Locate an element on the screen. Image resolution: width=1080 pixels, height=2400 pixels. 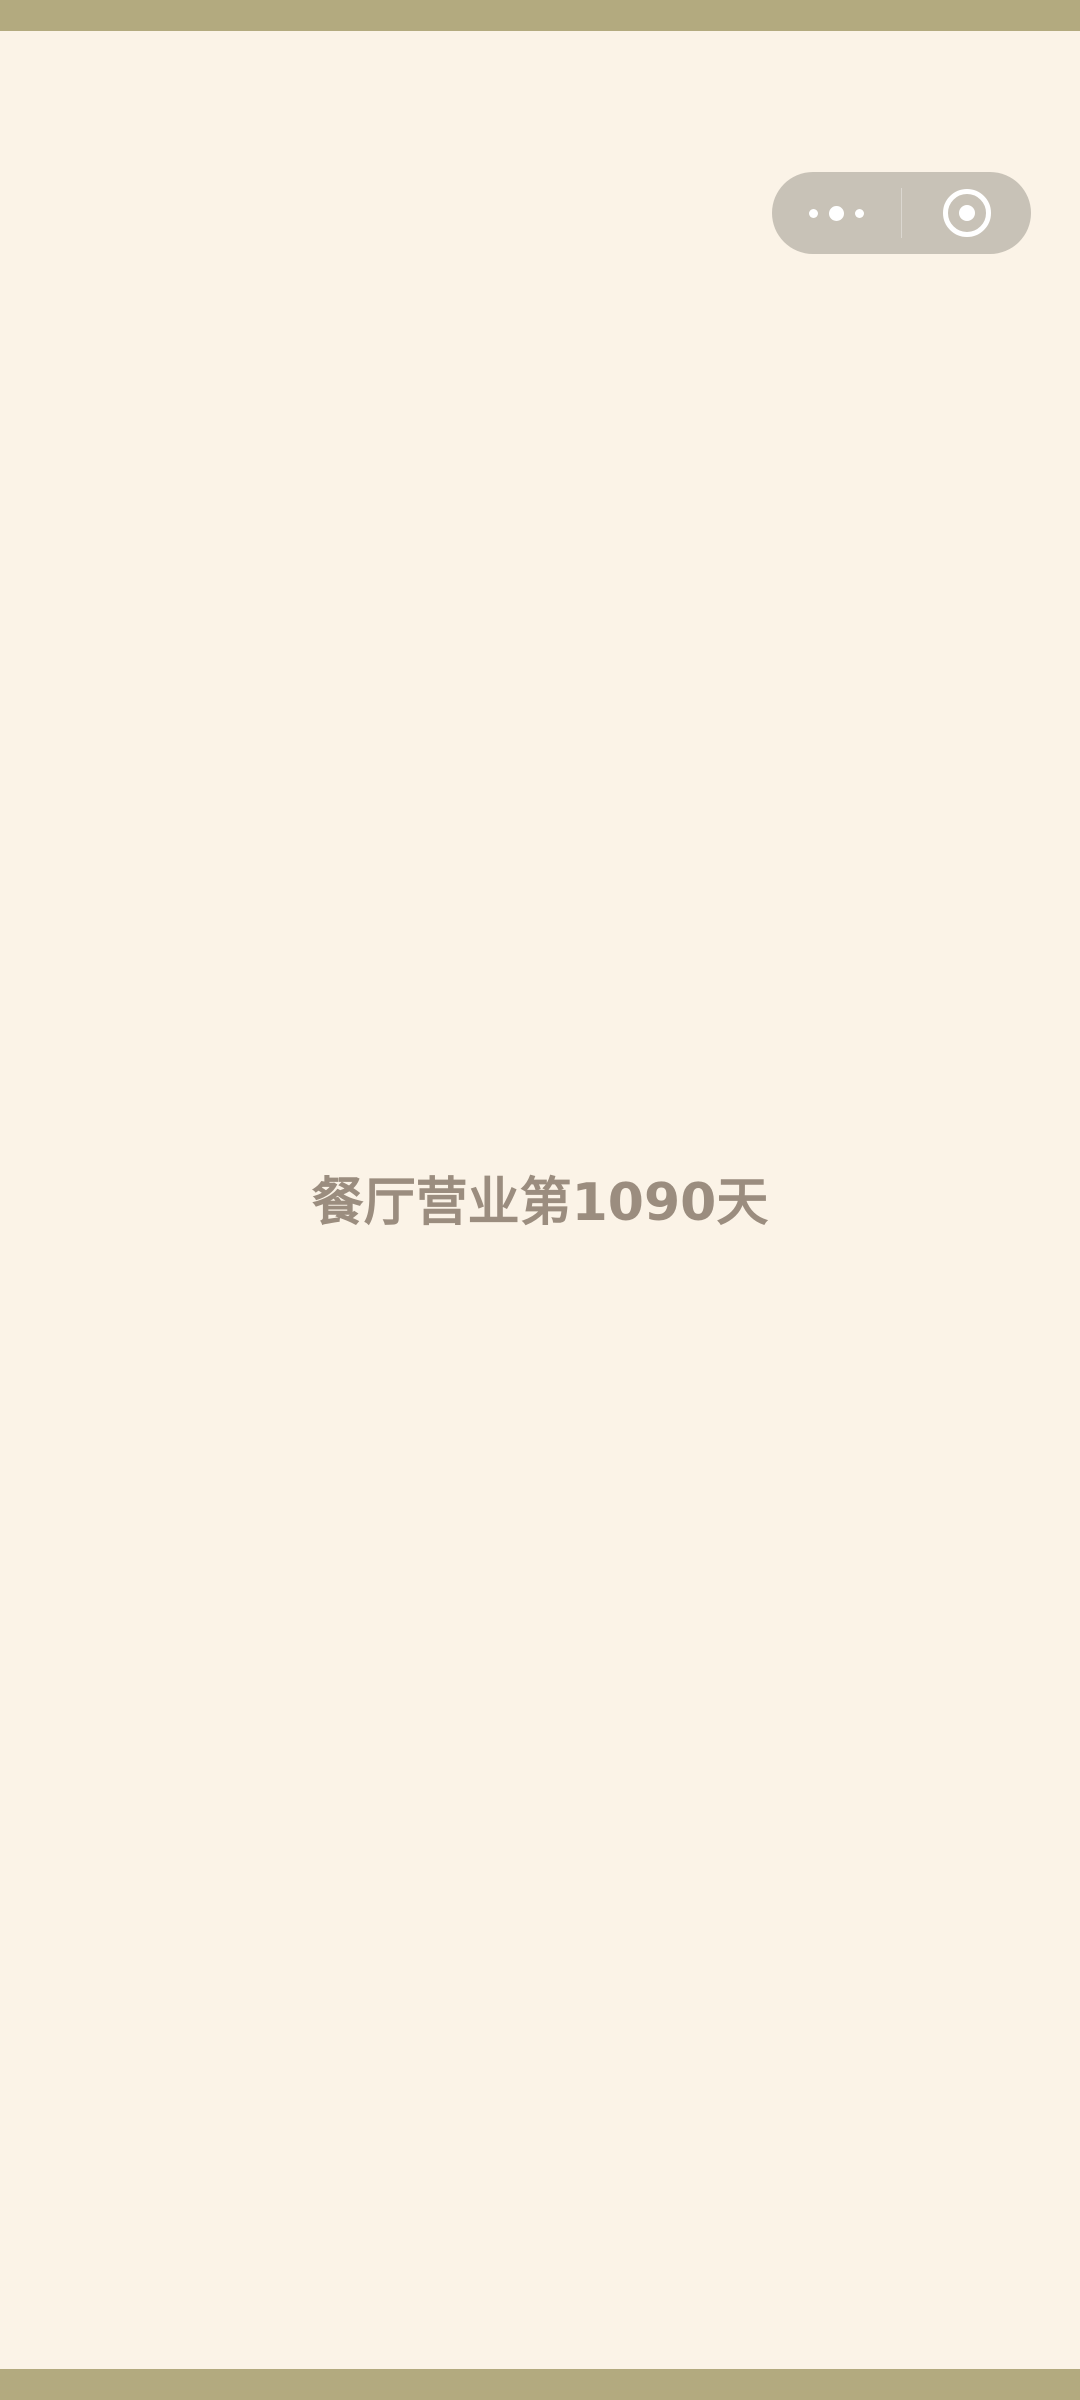
target-circle-icon is located at coordinates (966, 213).